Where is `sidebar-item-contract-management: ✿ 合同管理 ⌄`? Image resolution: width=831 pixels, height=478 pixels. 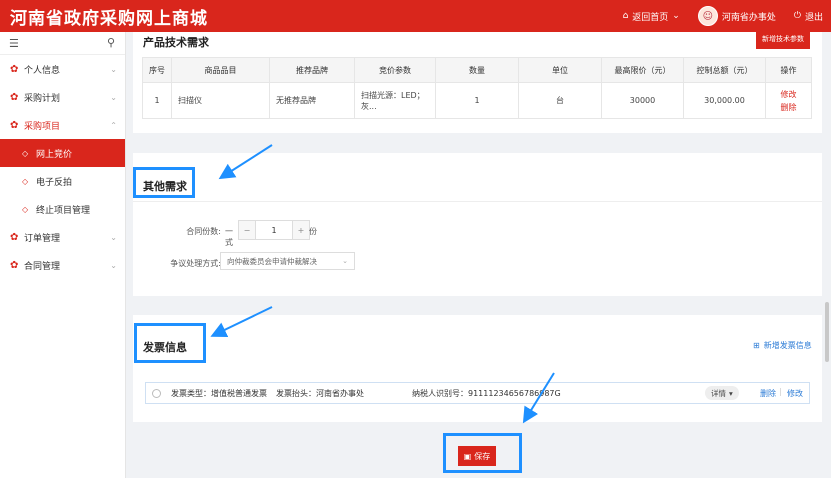 sidebar-item-contract-management: ✿ 合同管理 ⌄ is located at coordinates (62, 265).